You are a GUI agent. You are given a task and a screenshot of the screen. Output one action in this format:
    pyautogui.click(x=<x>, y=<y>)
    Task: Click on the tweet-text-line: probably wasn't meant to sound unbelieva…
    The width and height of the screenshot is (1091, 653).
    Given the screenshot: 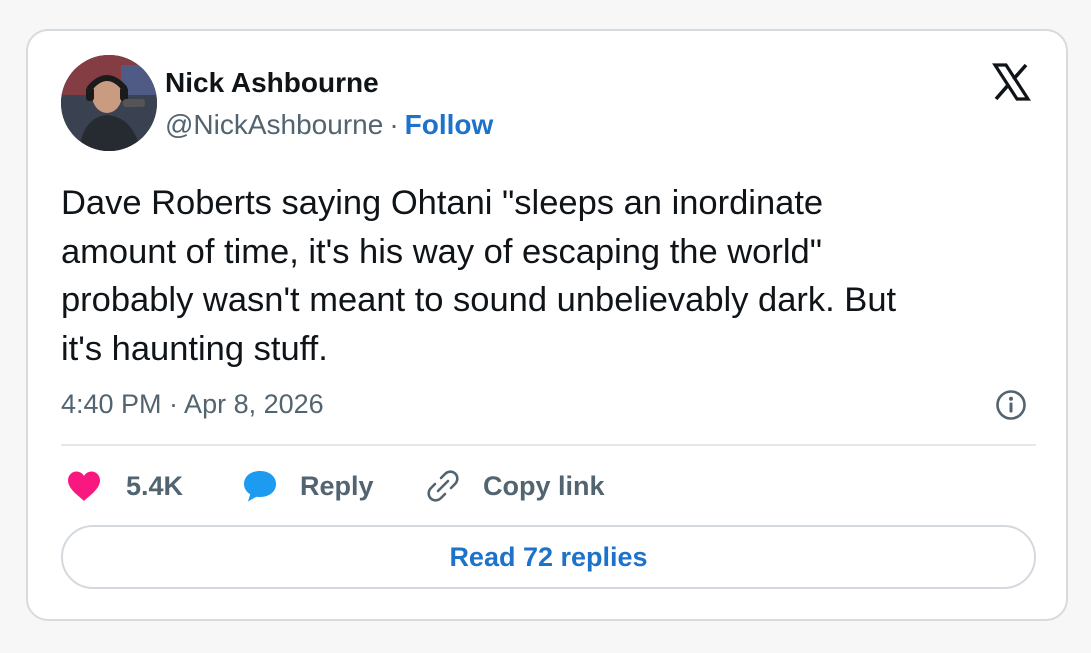 What is the action you would take?
    pyautogui.click(x=479, y=300)
    